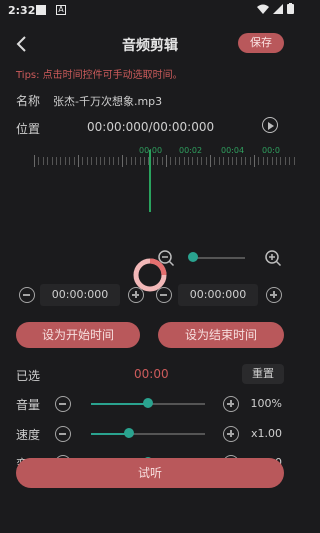 This screenshot has height=533, width=320. I want to click on save-button: 保存, so click(261, 43).